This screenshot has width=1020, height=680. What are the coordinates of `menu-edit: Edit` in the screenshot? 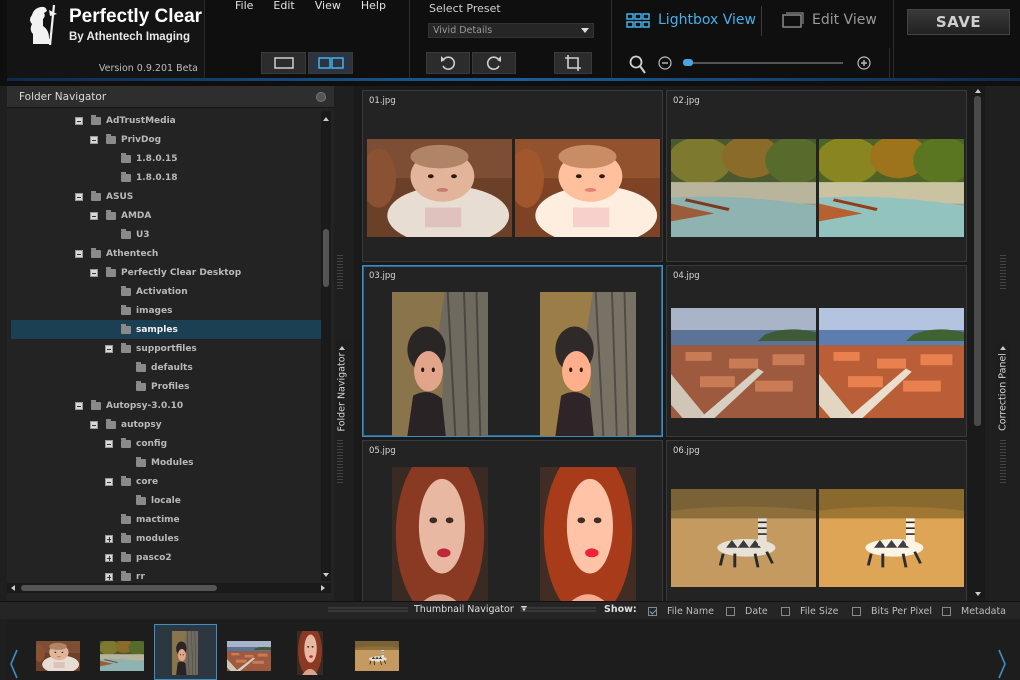 It's located at (283, 6).